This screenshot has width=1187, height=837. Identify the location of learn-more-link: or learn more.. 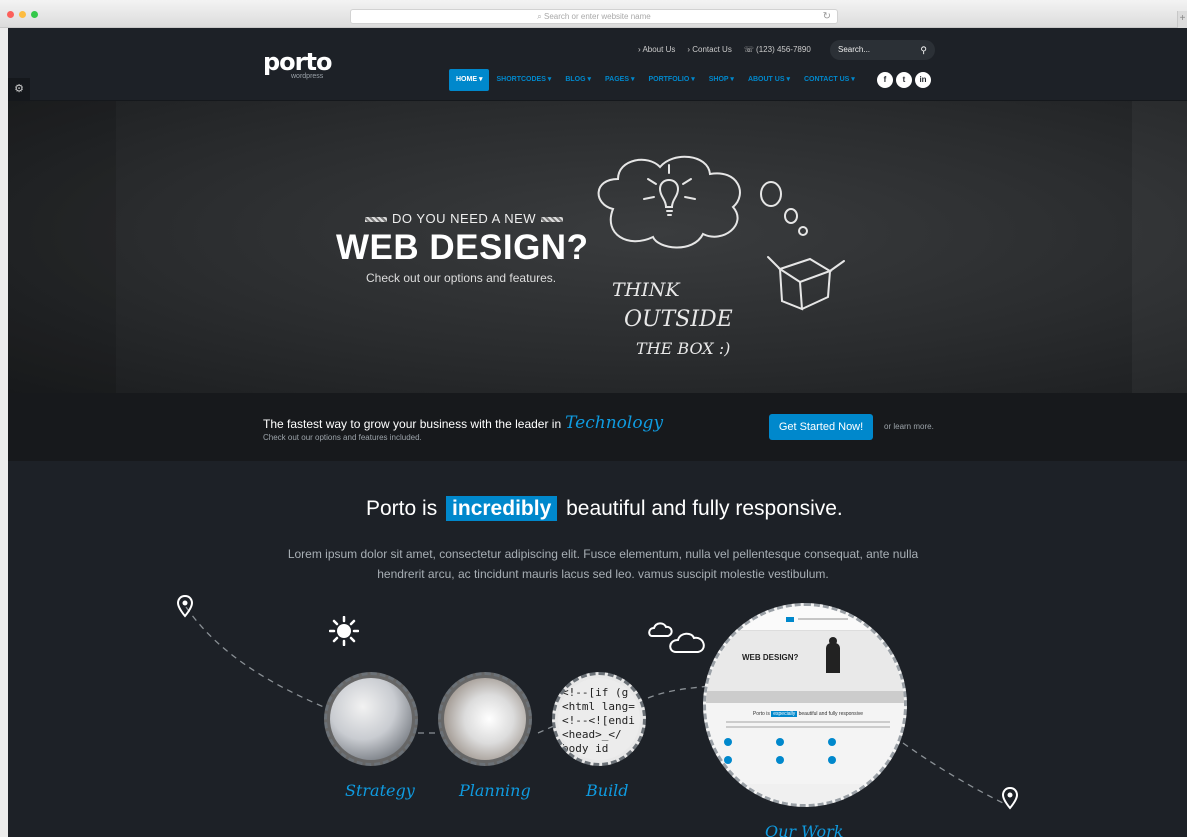
(909, 426).